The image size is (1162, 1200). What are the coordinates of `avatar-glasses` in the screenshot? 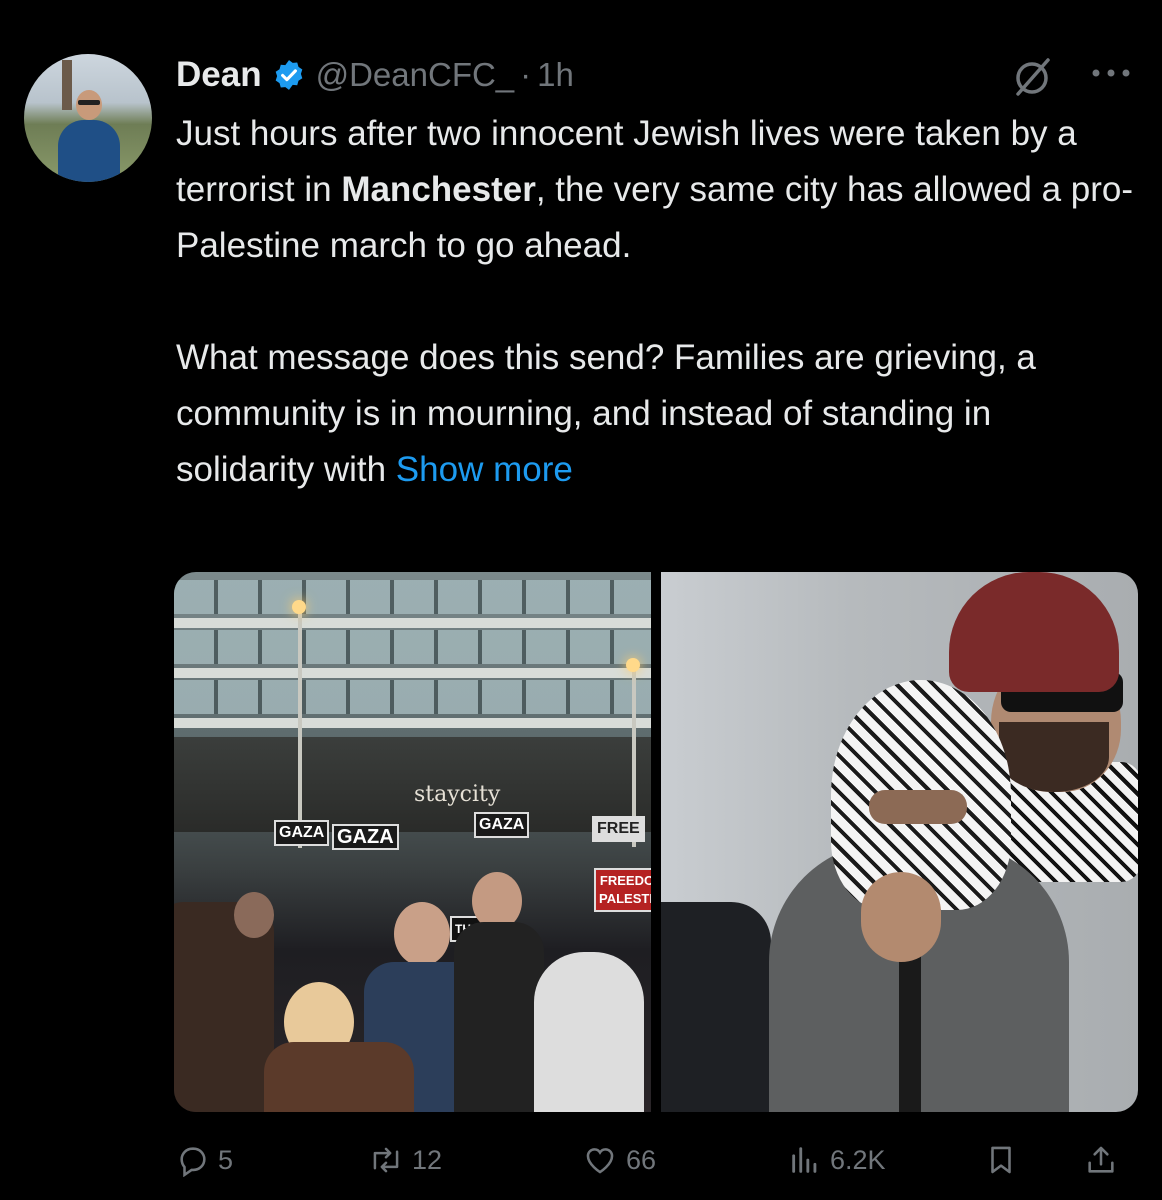 It's located at (89, 102).